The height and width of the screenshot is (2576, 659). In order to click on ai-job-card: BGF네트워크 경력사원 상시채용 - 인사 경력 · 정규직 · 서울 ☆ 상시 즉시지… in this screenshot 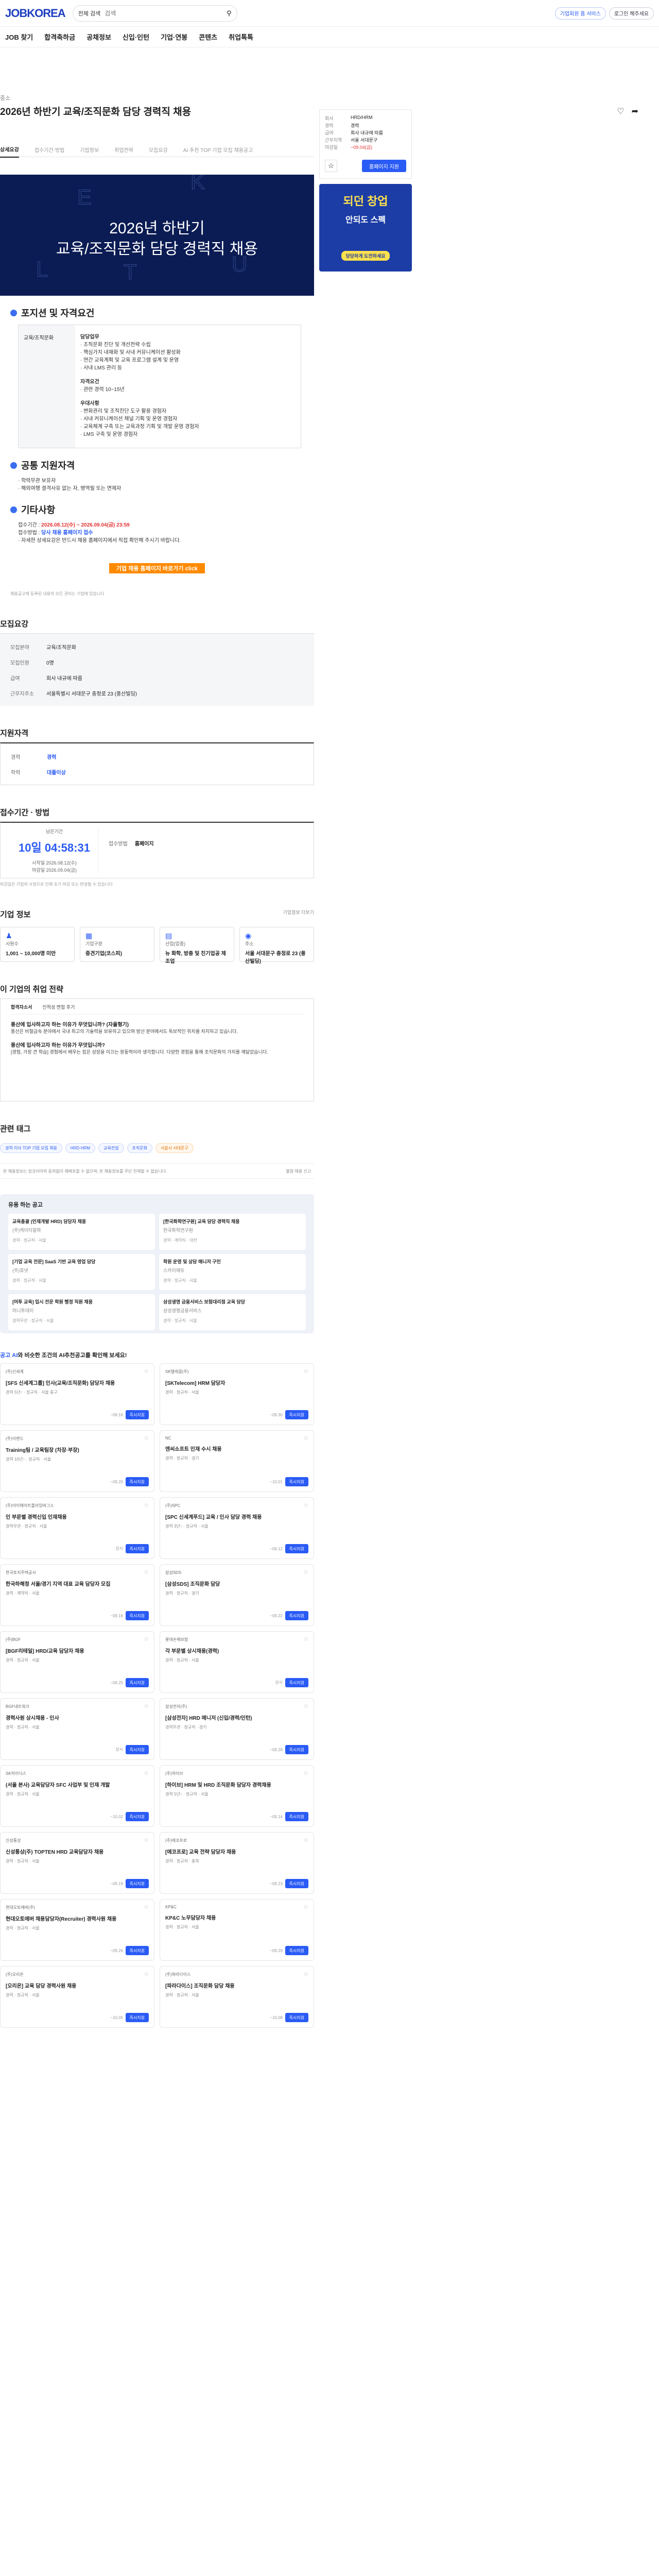, I will do `click(77, 1729)`.